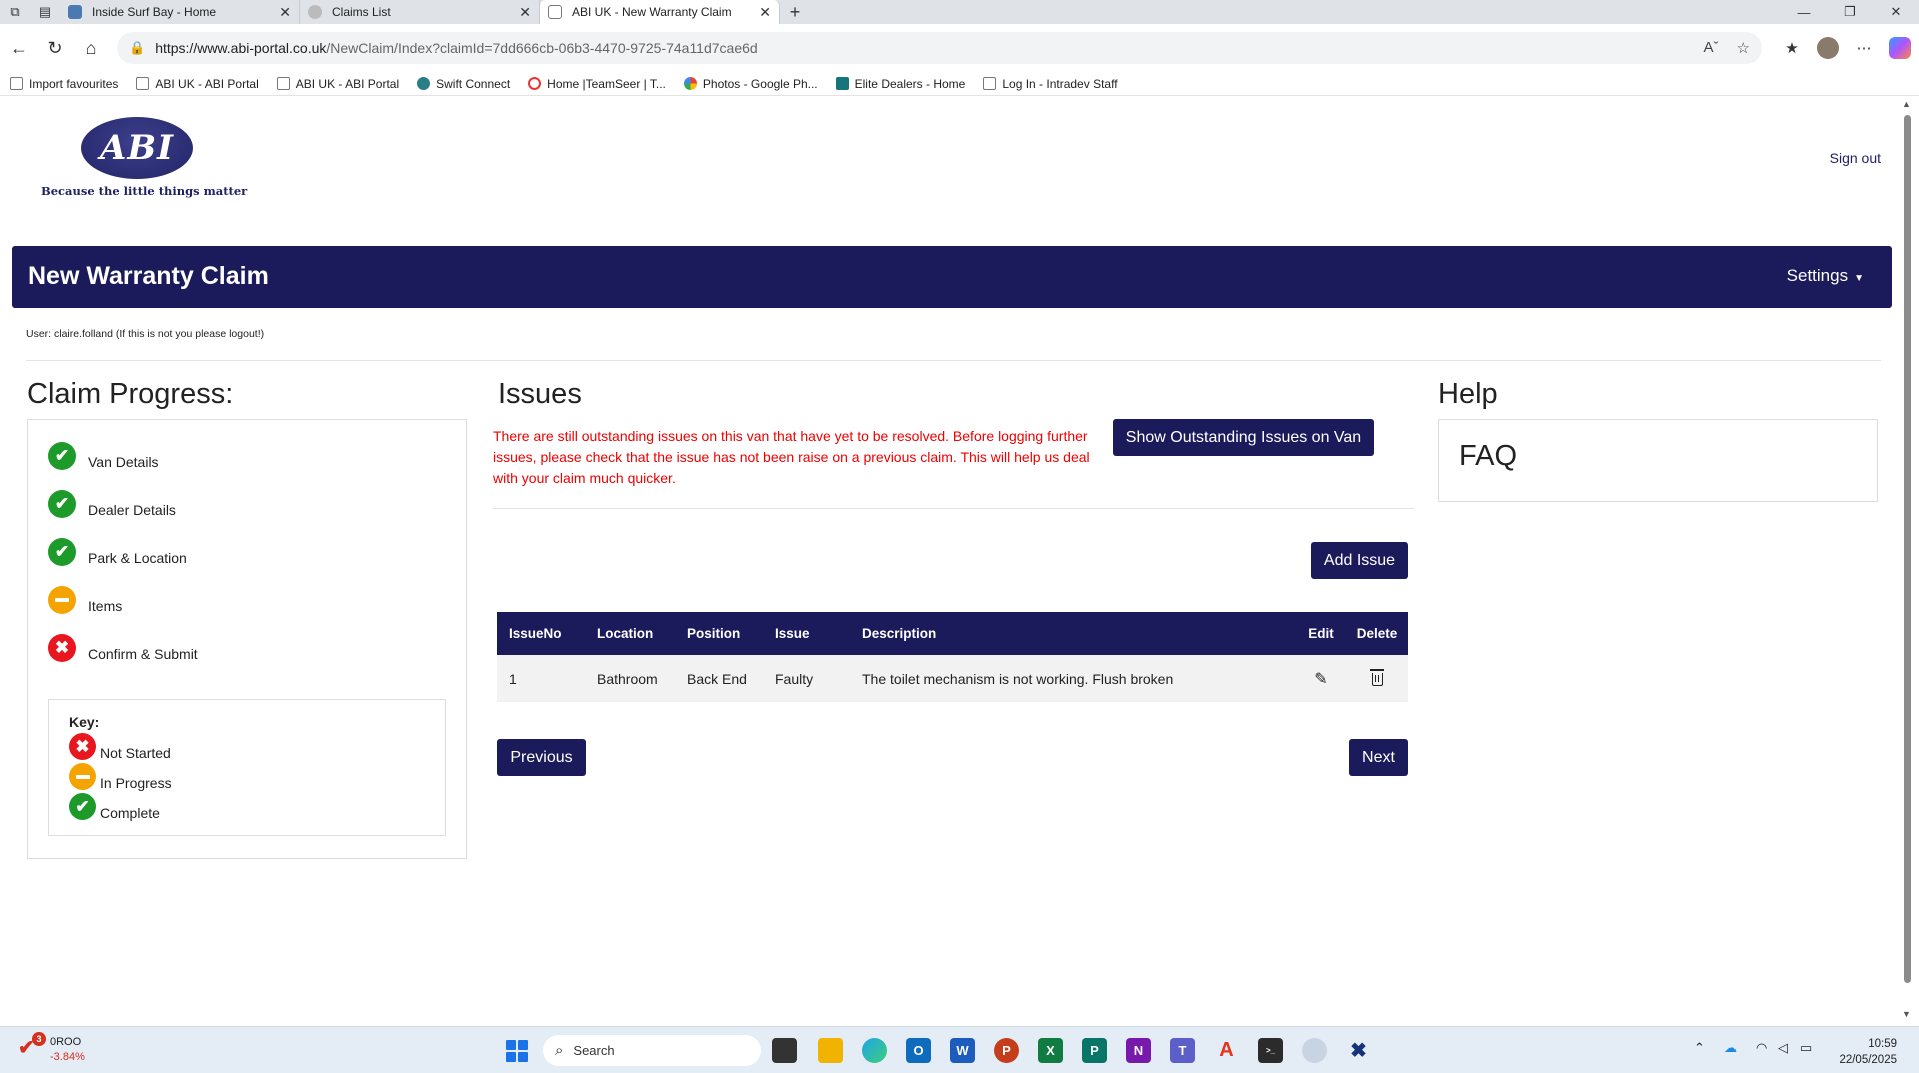  Describe the element at coordinates (85, 600) in the screenshot. I see `progress-step-items: Items` at that location.